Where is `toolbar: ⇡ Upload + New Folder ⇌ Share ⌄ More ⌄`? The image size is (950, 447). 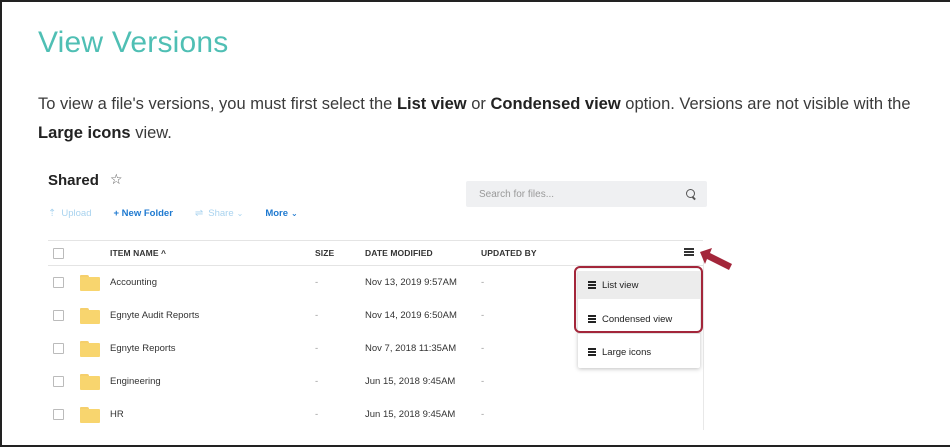 toolbar: ⇡ Upload + New Folder ⇌ Share ⌄ More ⌄ is located at coordinates (184, 213).